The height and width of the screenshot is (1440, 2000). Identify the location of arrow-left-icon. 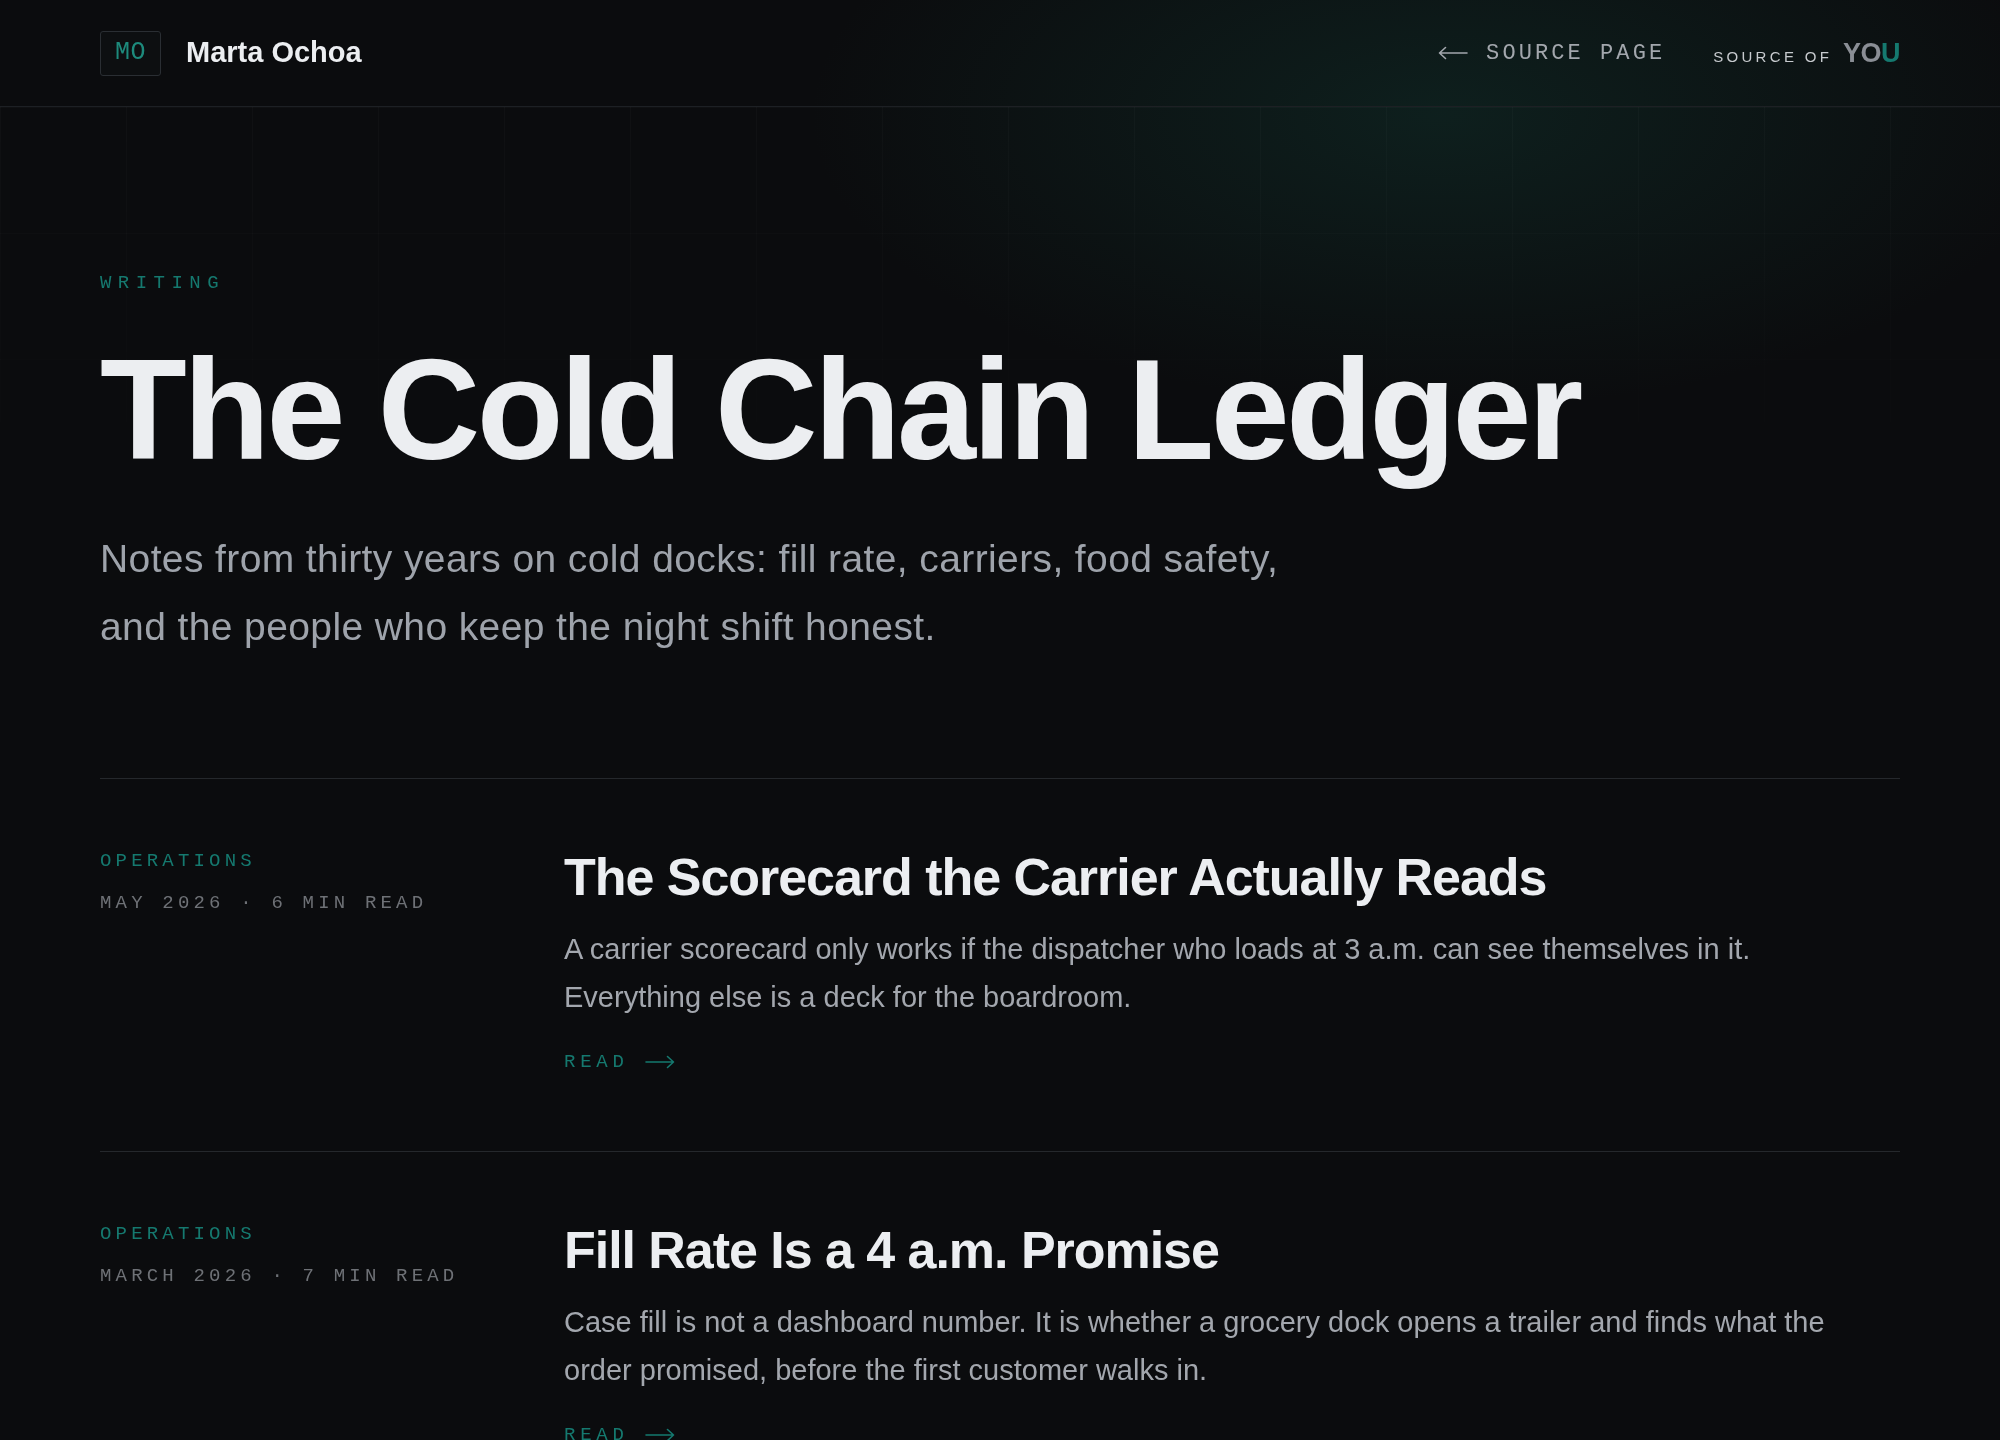
(1453, 53).